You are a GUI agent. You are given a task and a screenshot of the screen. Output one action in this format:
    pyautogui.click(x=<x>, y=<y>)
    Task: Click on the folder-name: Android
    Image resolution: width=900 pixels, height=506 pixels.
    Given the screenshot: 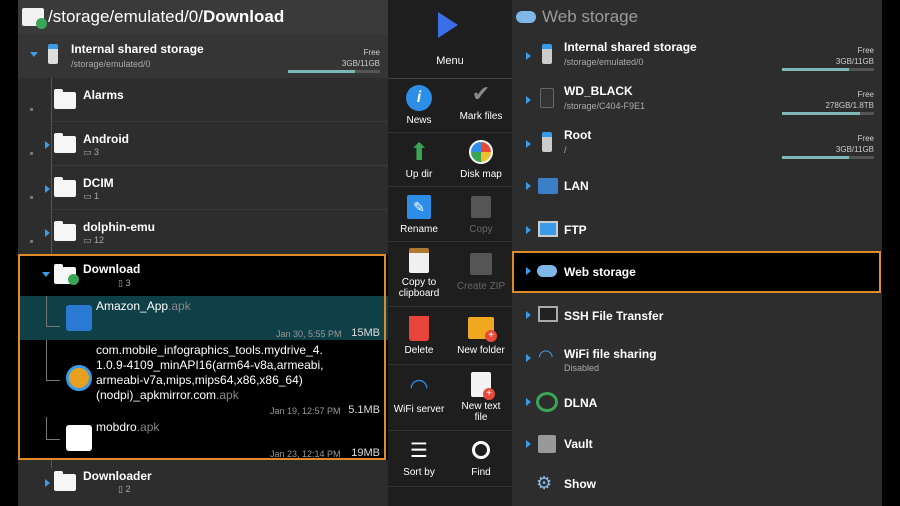 What is the action you would take?
    pyautogui.click(x=106, y=139)
    